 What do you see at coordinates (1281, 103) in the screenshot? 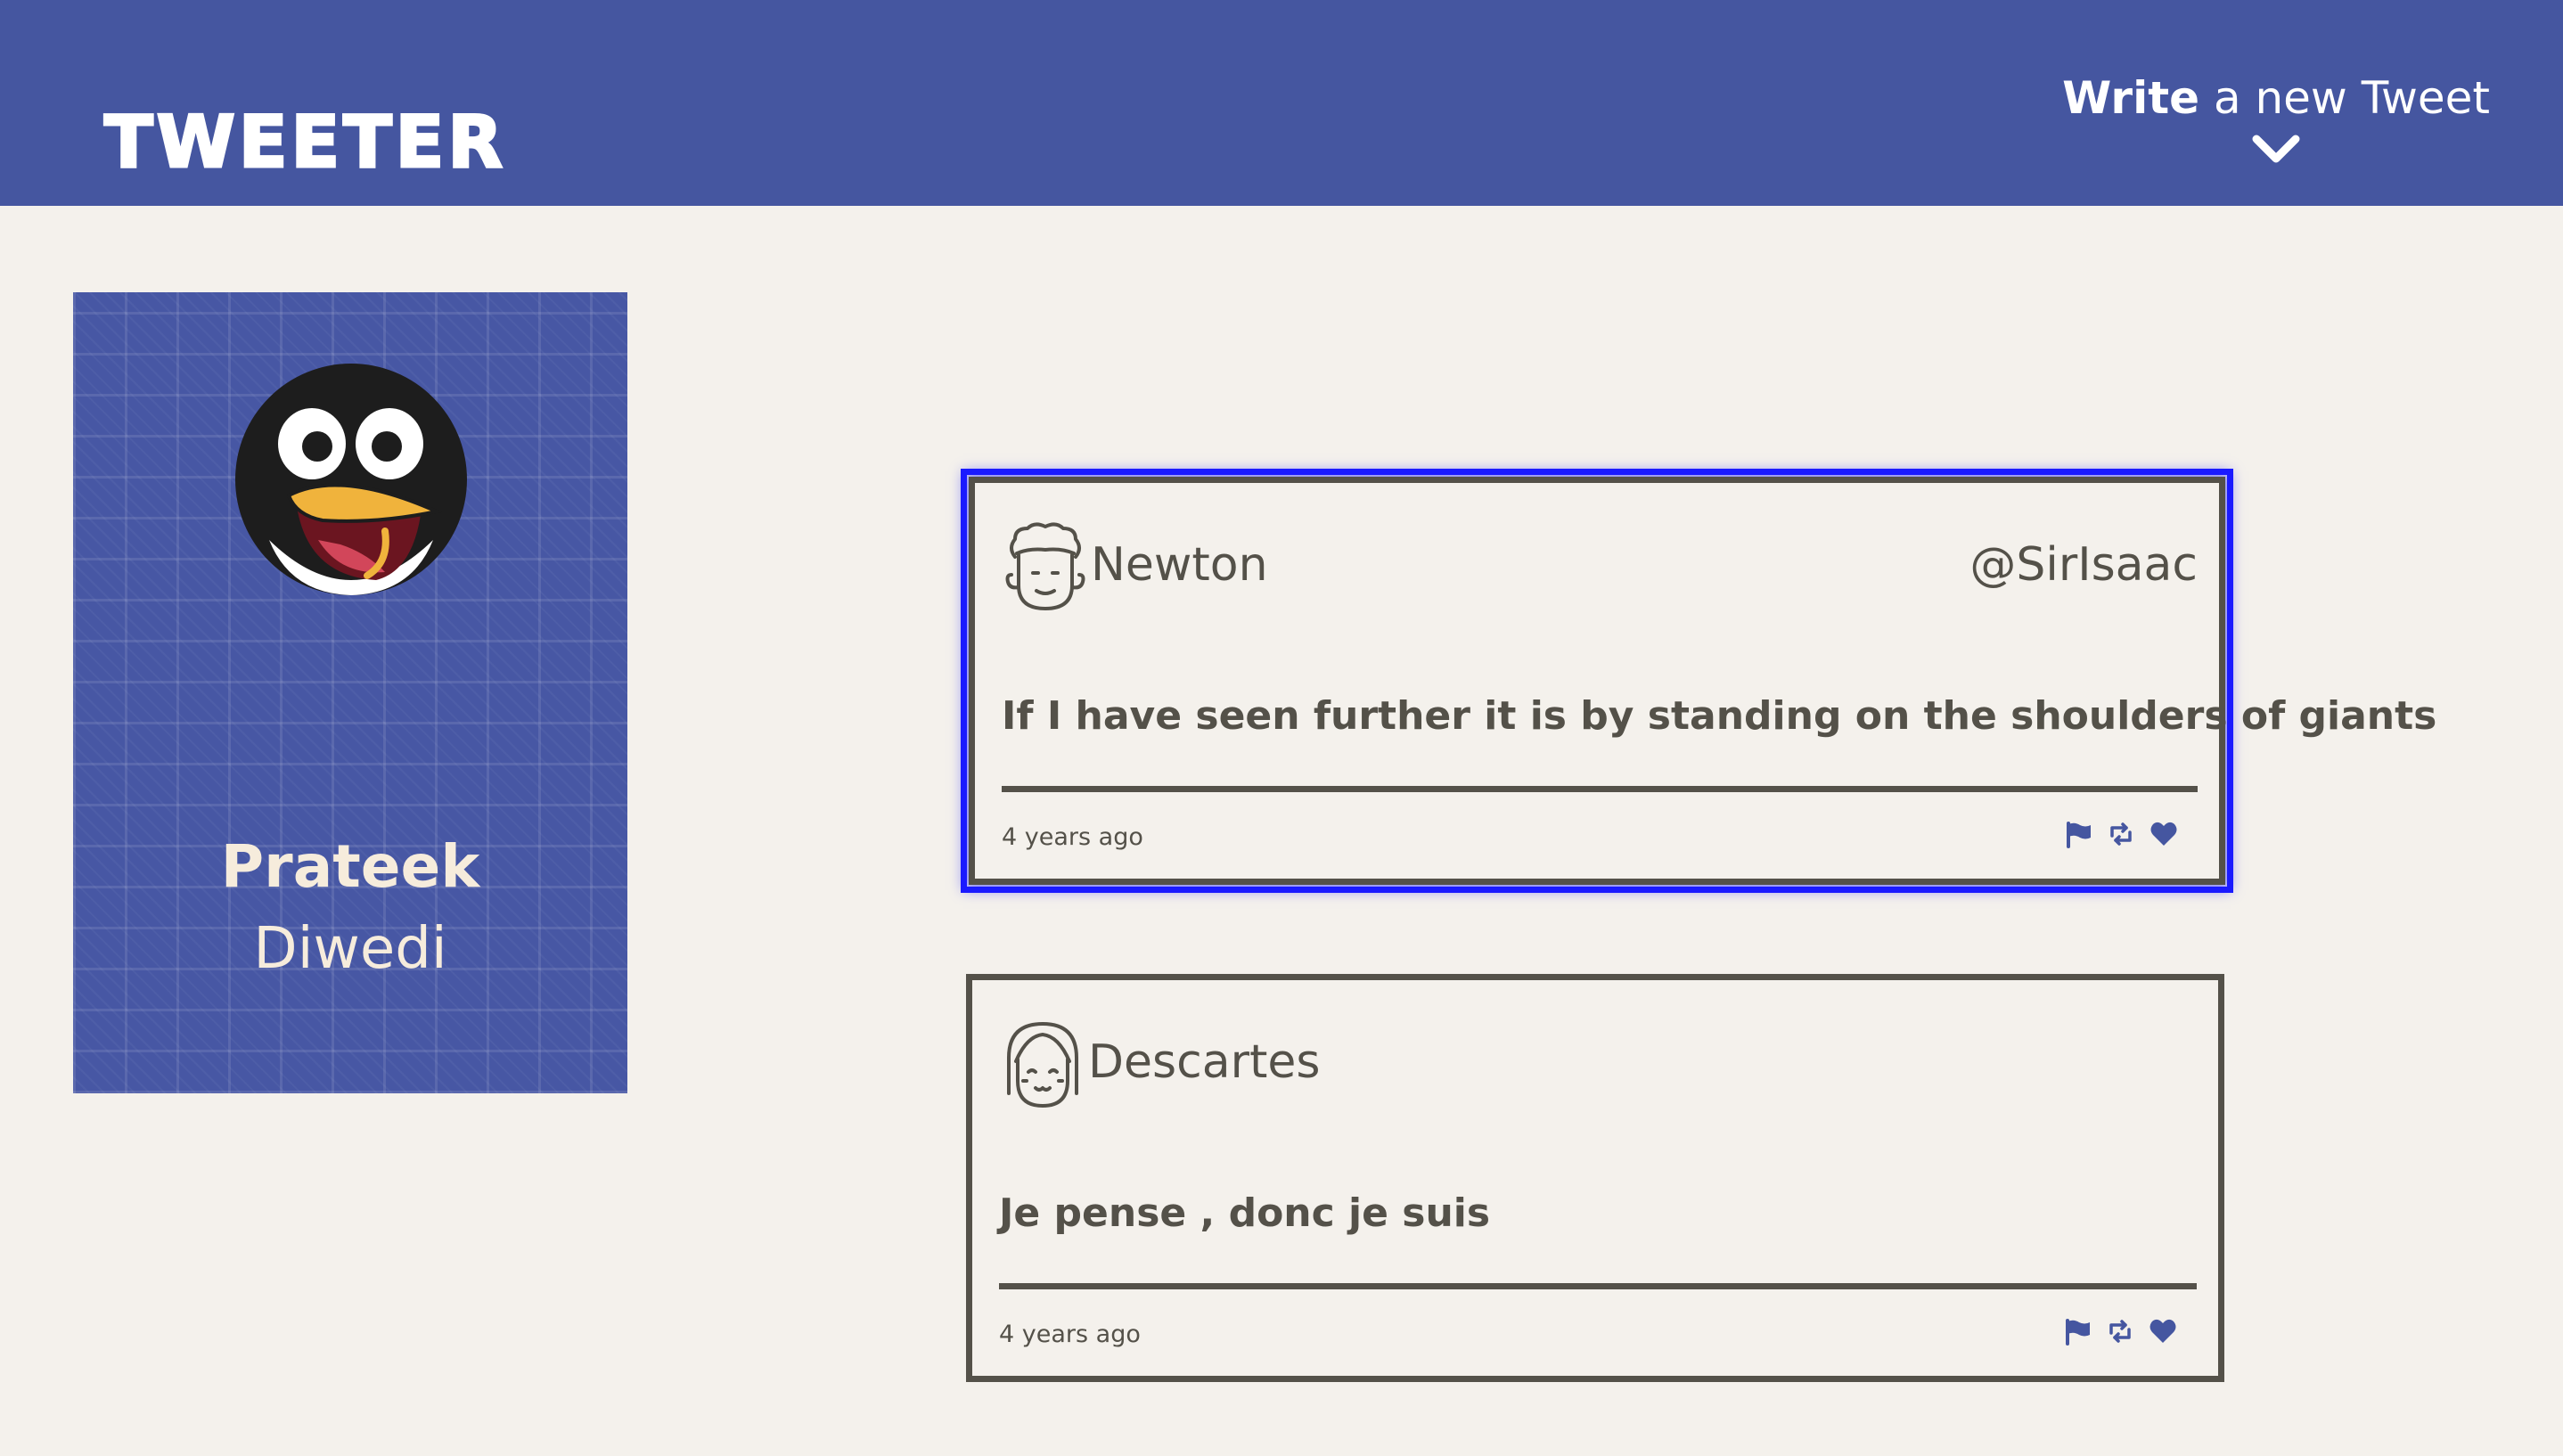
I see `top-nav-bar: TWEETER Write a new Tweet` at bounding box center [1281, 103].